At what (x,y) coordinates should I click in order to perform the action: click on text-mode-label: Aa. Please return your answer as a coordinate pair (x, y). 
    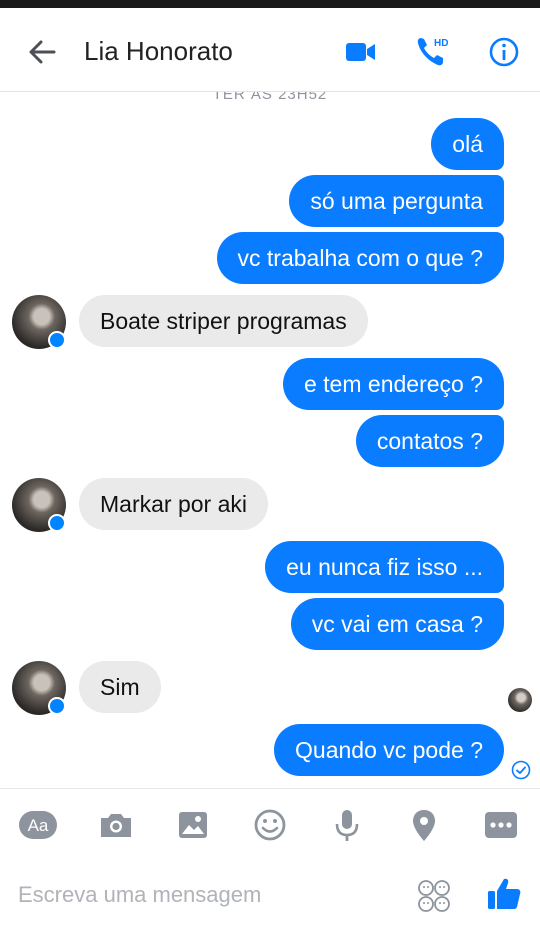
    Looking at the image, I should click on (38, 825).